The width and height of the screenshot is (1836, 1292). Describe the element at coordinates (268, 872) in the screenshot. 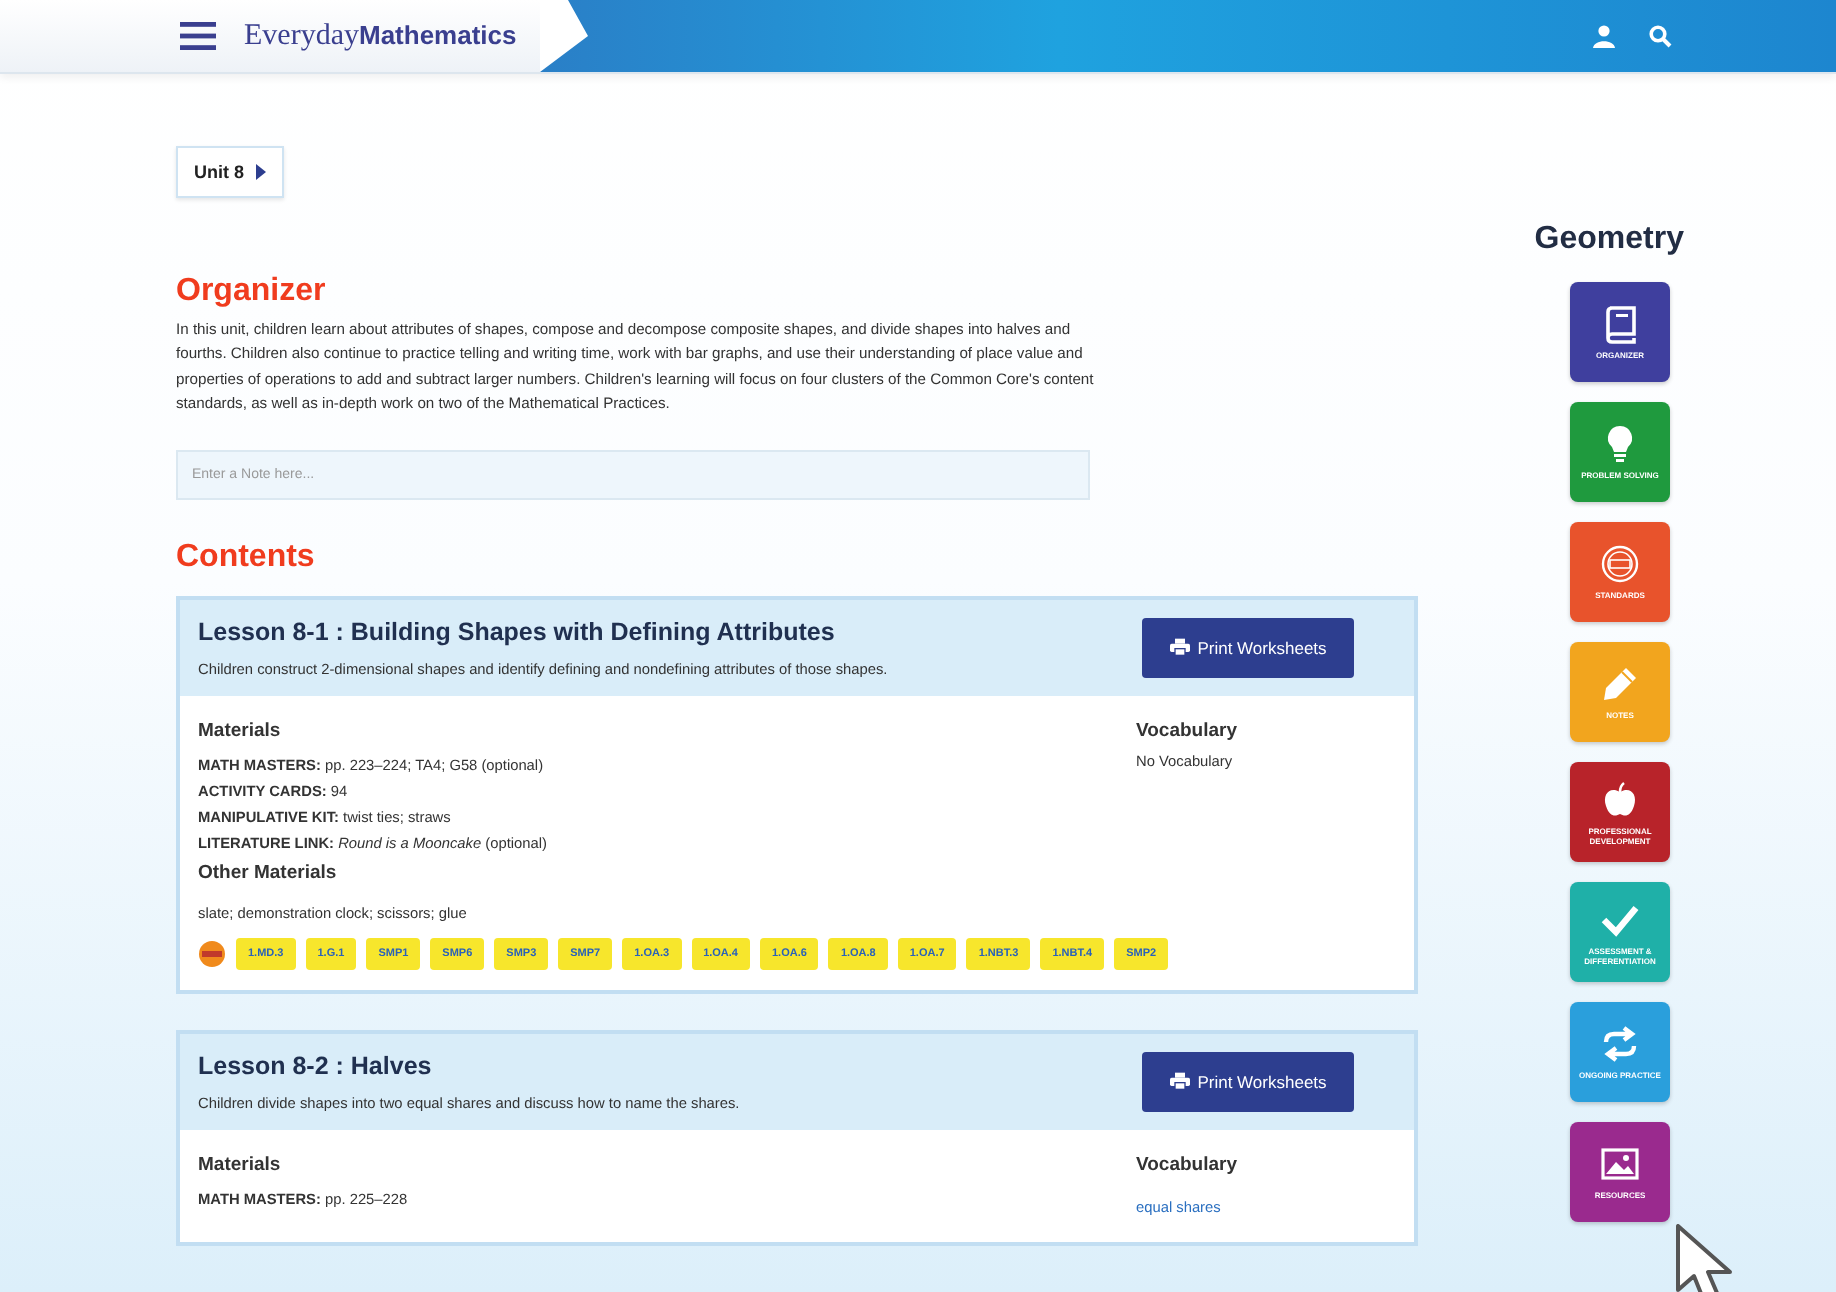

I see `other-materials-heading: Other Materials` at that location.